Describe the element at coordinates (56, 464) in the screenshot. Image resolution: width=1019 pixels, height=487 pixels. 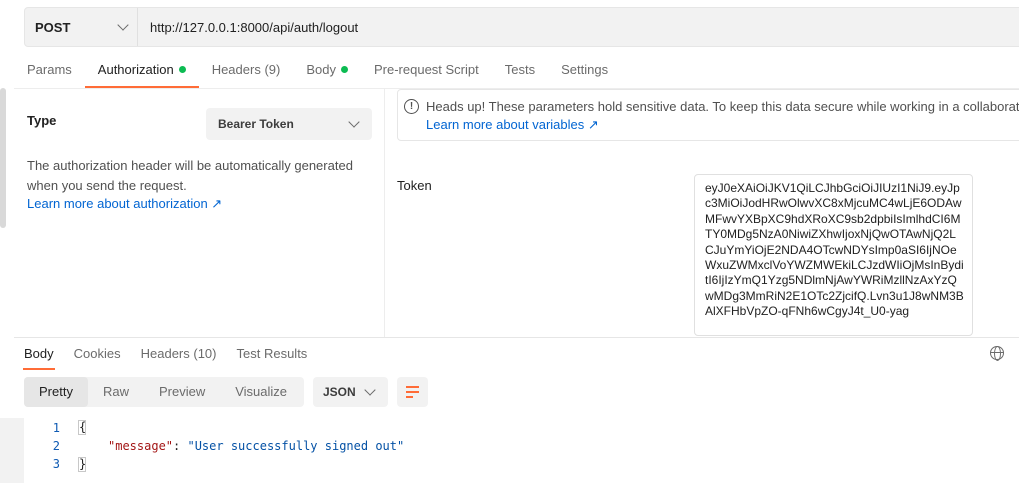
I see `line-number: 3` at that location.